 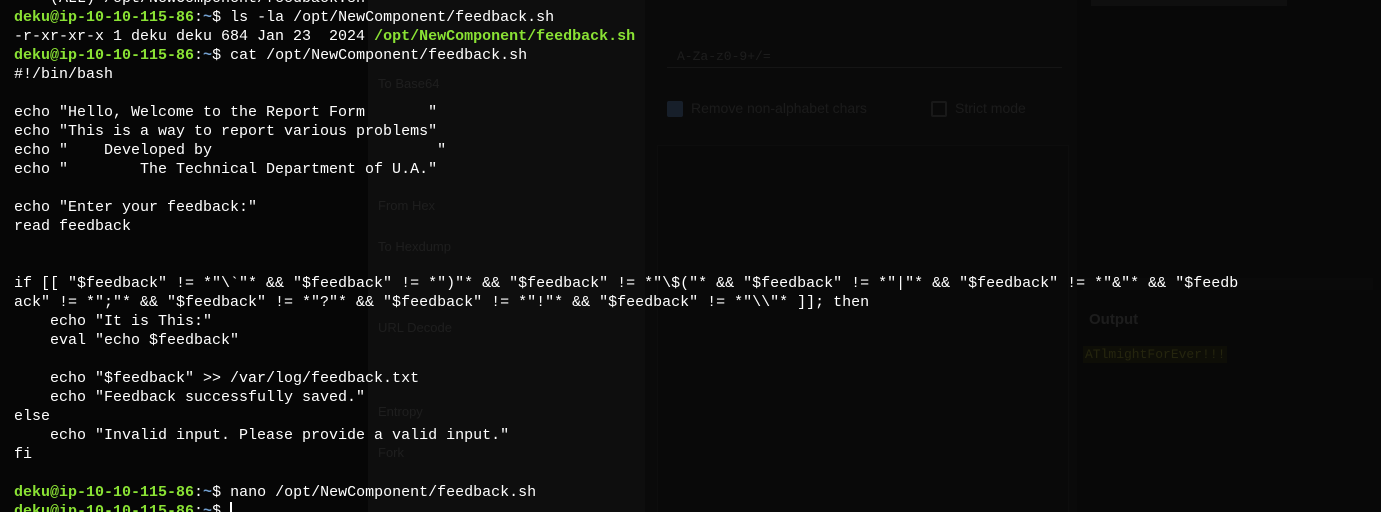 What do you see at coordinates (189, 3) in the screenshot?
I see `terminal-text: (ALL) /opt/NewComponent/feedback.sh` at bounding box center [189, 3].